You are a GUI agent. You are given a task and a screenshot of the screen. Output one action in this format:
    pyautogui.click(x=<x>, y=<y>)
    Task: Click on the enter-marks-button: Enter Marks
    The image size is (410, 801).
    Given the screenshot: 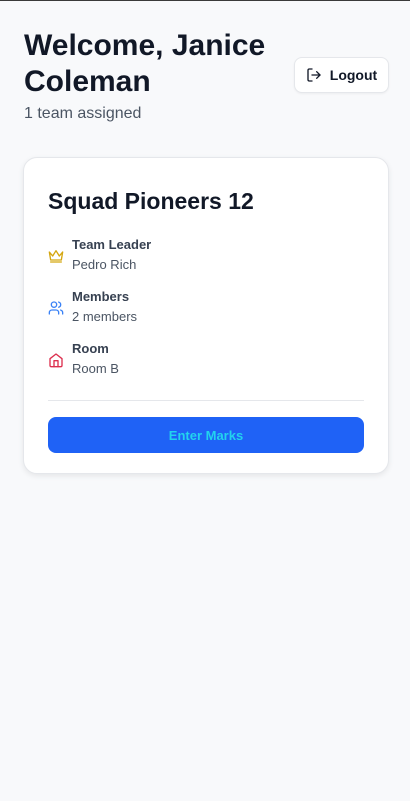 What is the action you would take?
    pyautogui.click(x=206, y=435)
    